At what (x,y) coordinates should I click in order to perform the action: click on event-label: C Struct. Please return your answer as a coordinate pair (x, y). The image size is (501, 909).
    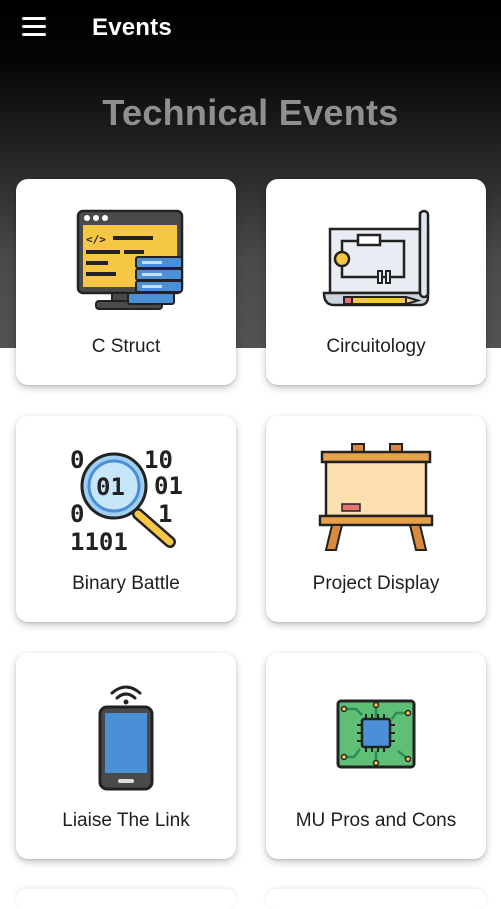
    Looking at the image, I should click on (126, 346).